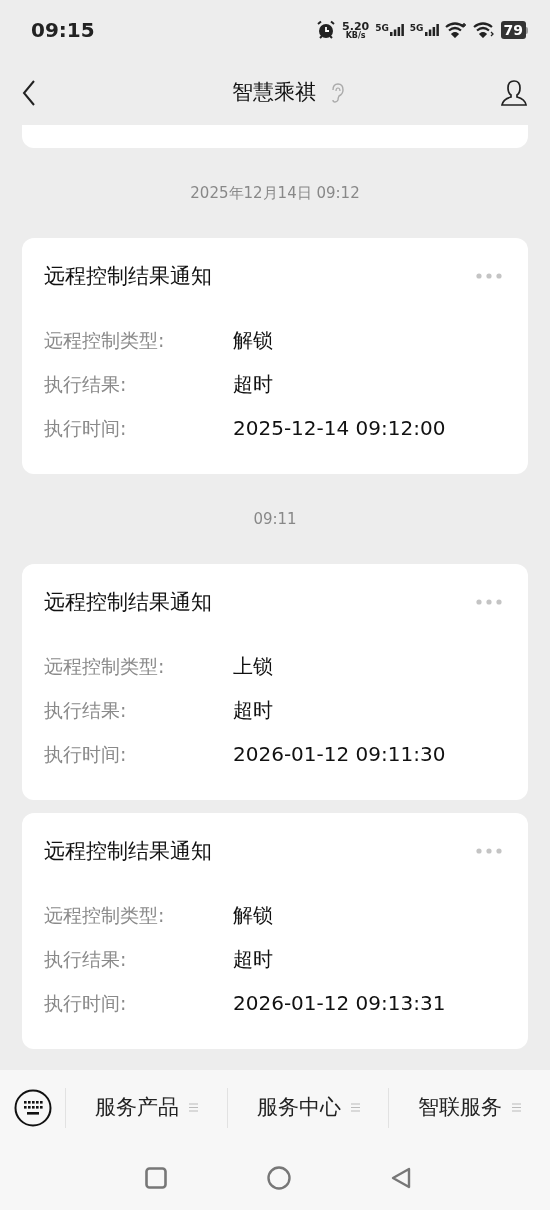 The height and width of the screenshot is (1210, 550). What do you see at coordinates (339, 428) in the screenshot?
I see `field-value: 2025-12-14 09:12:00` at bounding box center [339, 428].